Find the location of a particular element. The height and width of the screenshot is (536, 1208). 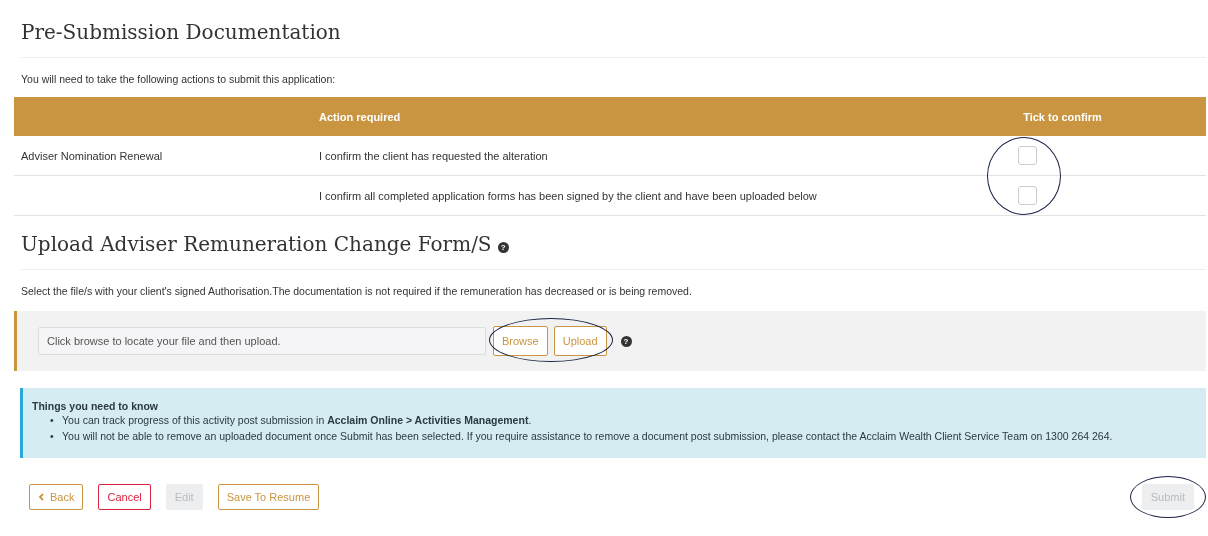

section-title: Upload Adviser Remuneration Change Form/S is located at coordinates (256, 244).